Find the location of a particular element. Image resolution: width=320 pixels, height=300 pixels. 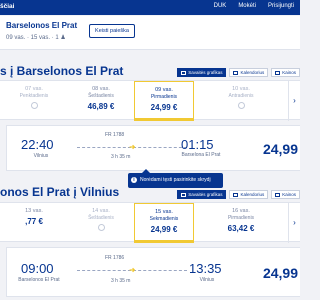

outbound-prices-view-button: Kainos is located at coordinates (285, 72).